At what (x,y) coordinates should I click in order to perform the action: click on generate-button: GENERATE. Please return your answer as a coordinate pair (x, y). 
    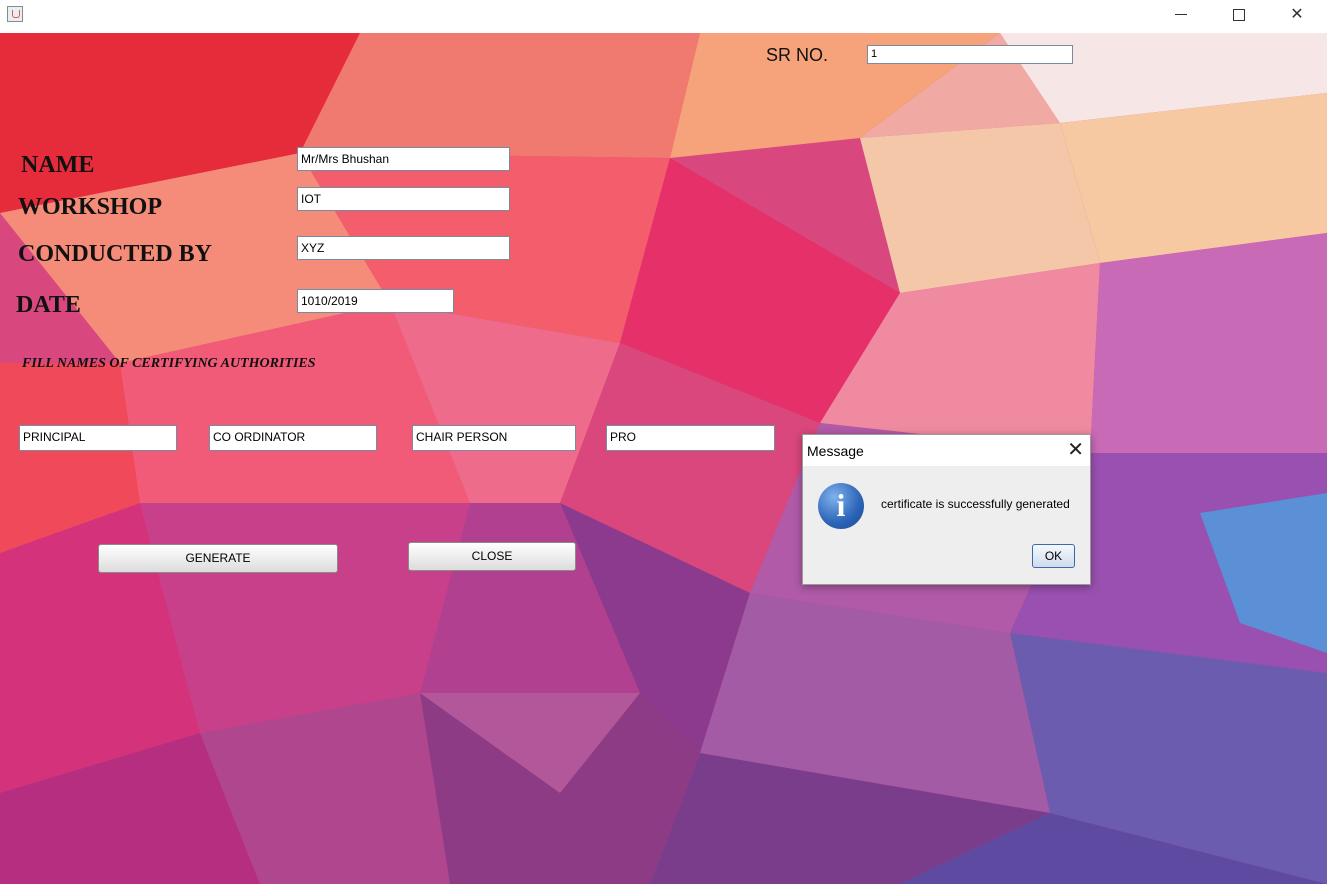
    Looking at the image, I should click on (218, 558).